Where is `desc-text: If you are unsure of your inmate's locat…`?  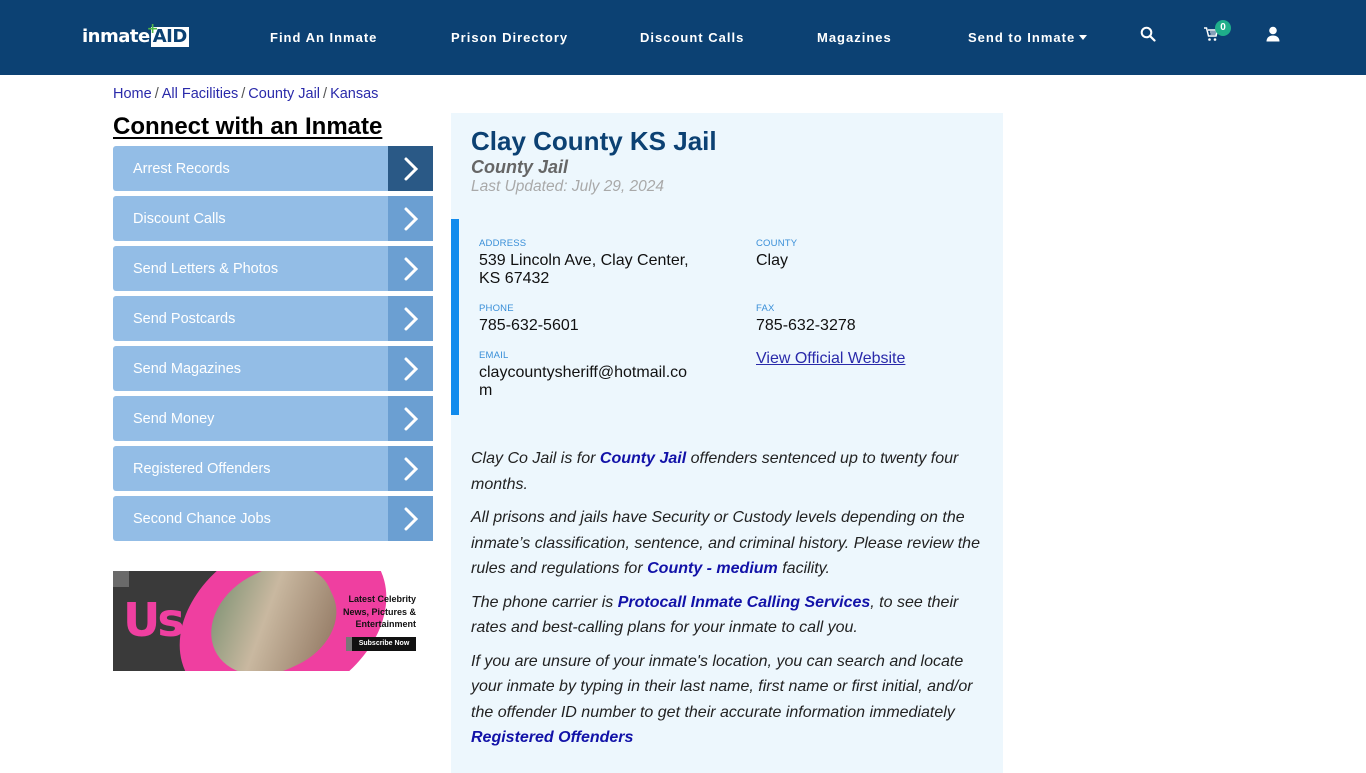
desc-text: If you are unsure of your inmate's locat… is located at coordinates (722, 686).